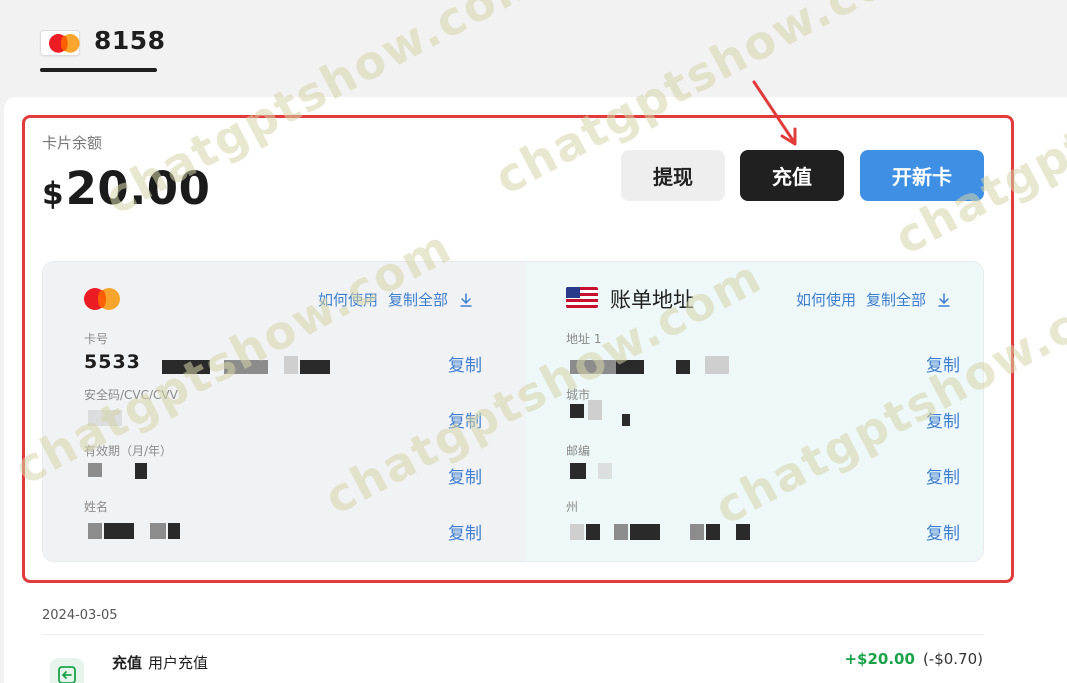  I want to click on tab-active-indicator, so click(98, 70).